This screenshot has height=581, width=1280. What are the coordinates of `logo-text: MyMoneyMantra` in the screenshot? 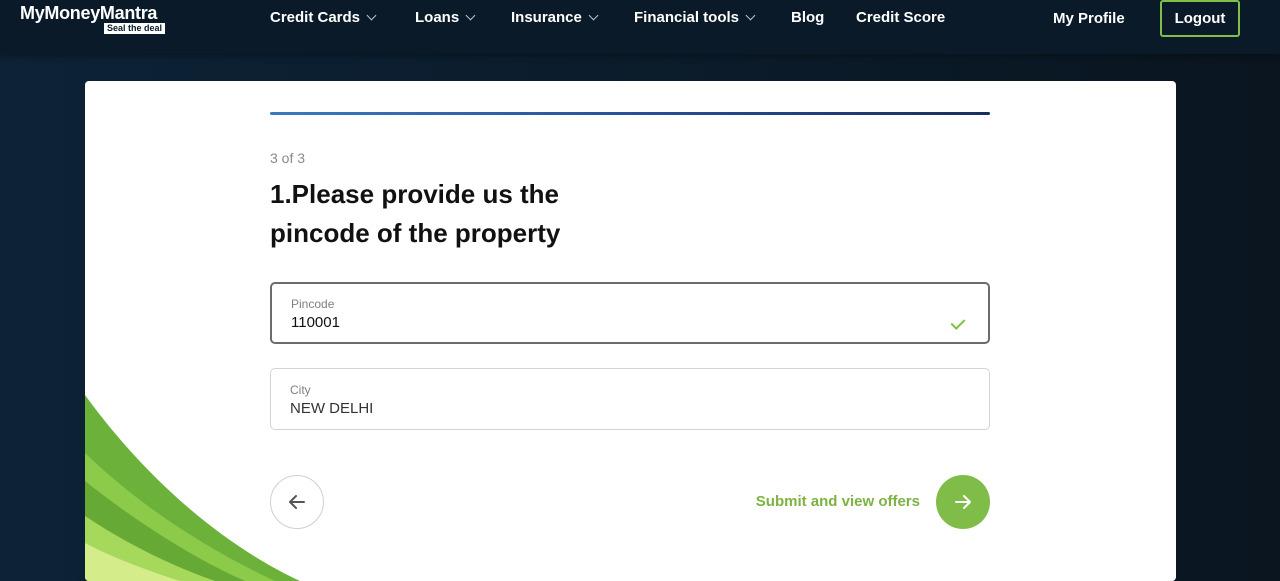 It's located at (89, 13).